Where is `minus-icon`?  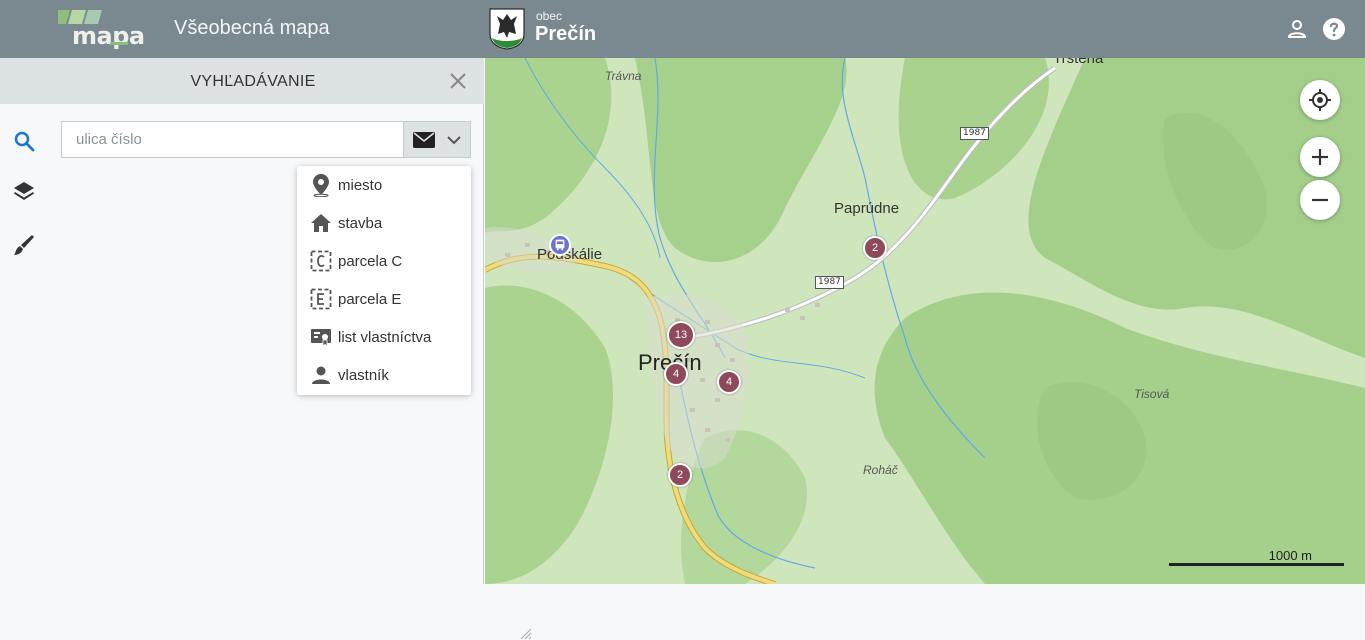 minus-icon is located at coordinates (1320, 200).